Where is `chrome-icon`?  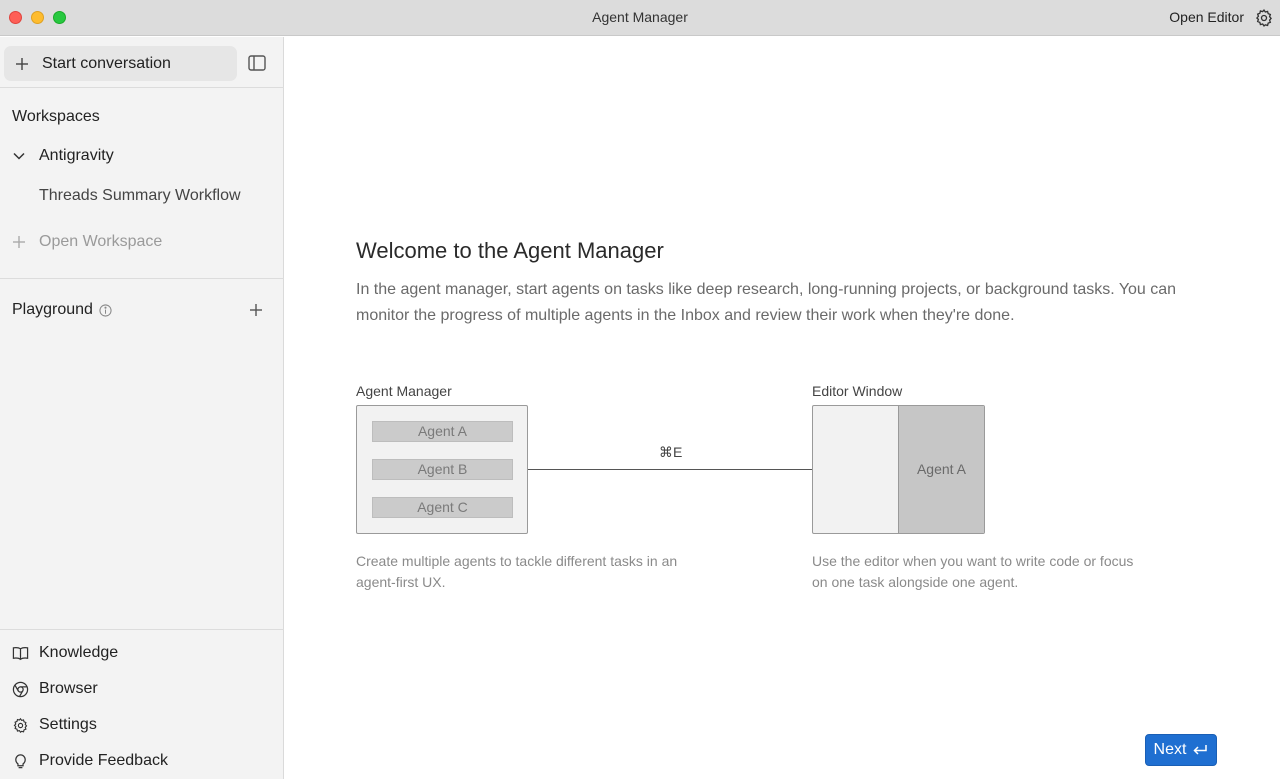 chrome-icon is located at coordinates (20, 689).